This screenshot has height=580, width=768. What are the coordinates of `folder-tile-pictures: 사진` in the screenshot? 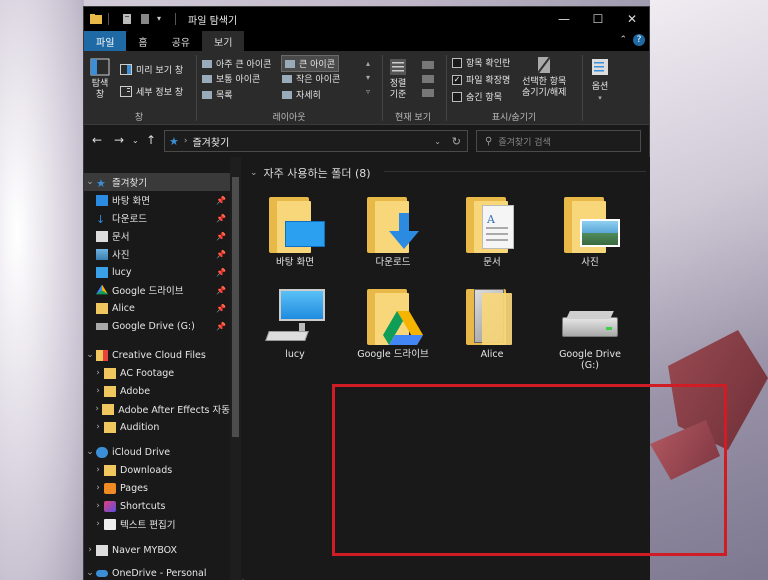 It's located at (590, 229).